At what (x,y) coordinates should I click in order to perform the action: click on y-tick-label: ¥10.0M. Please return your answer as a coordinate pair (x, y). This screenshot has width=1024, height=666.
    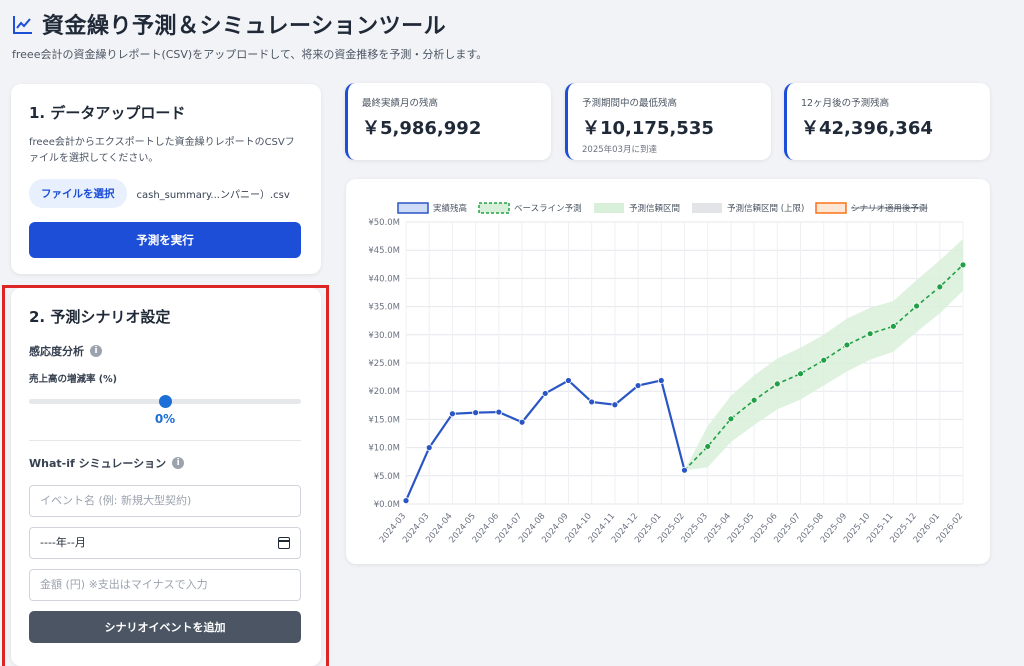
    Looking at the image, I should click on (384, 449).